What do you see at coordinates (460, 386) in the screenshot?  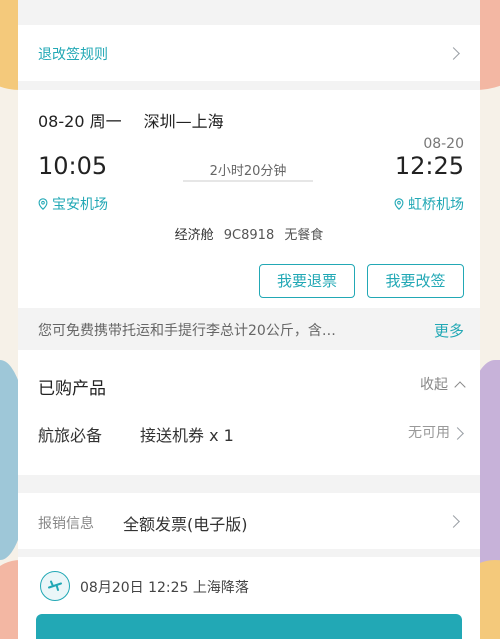 I see `chevron-up-icon` at bounding box center [460, 386].